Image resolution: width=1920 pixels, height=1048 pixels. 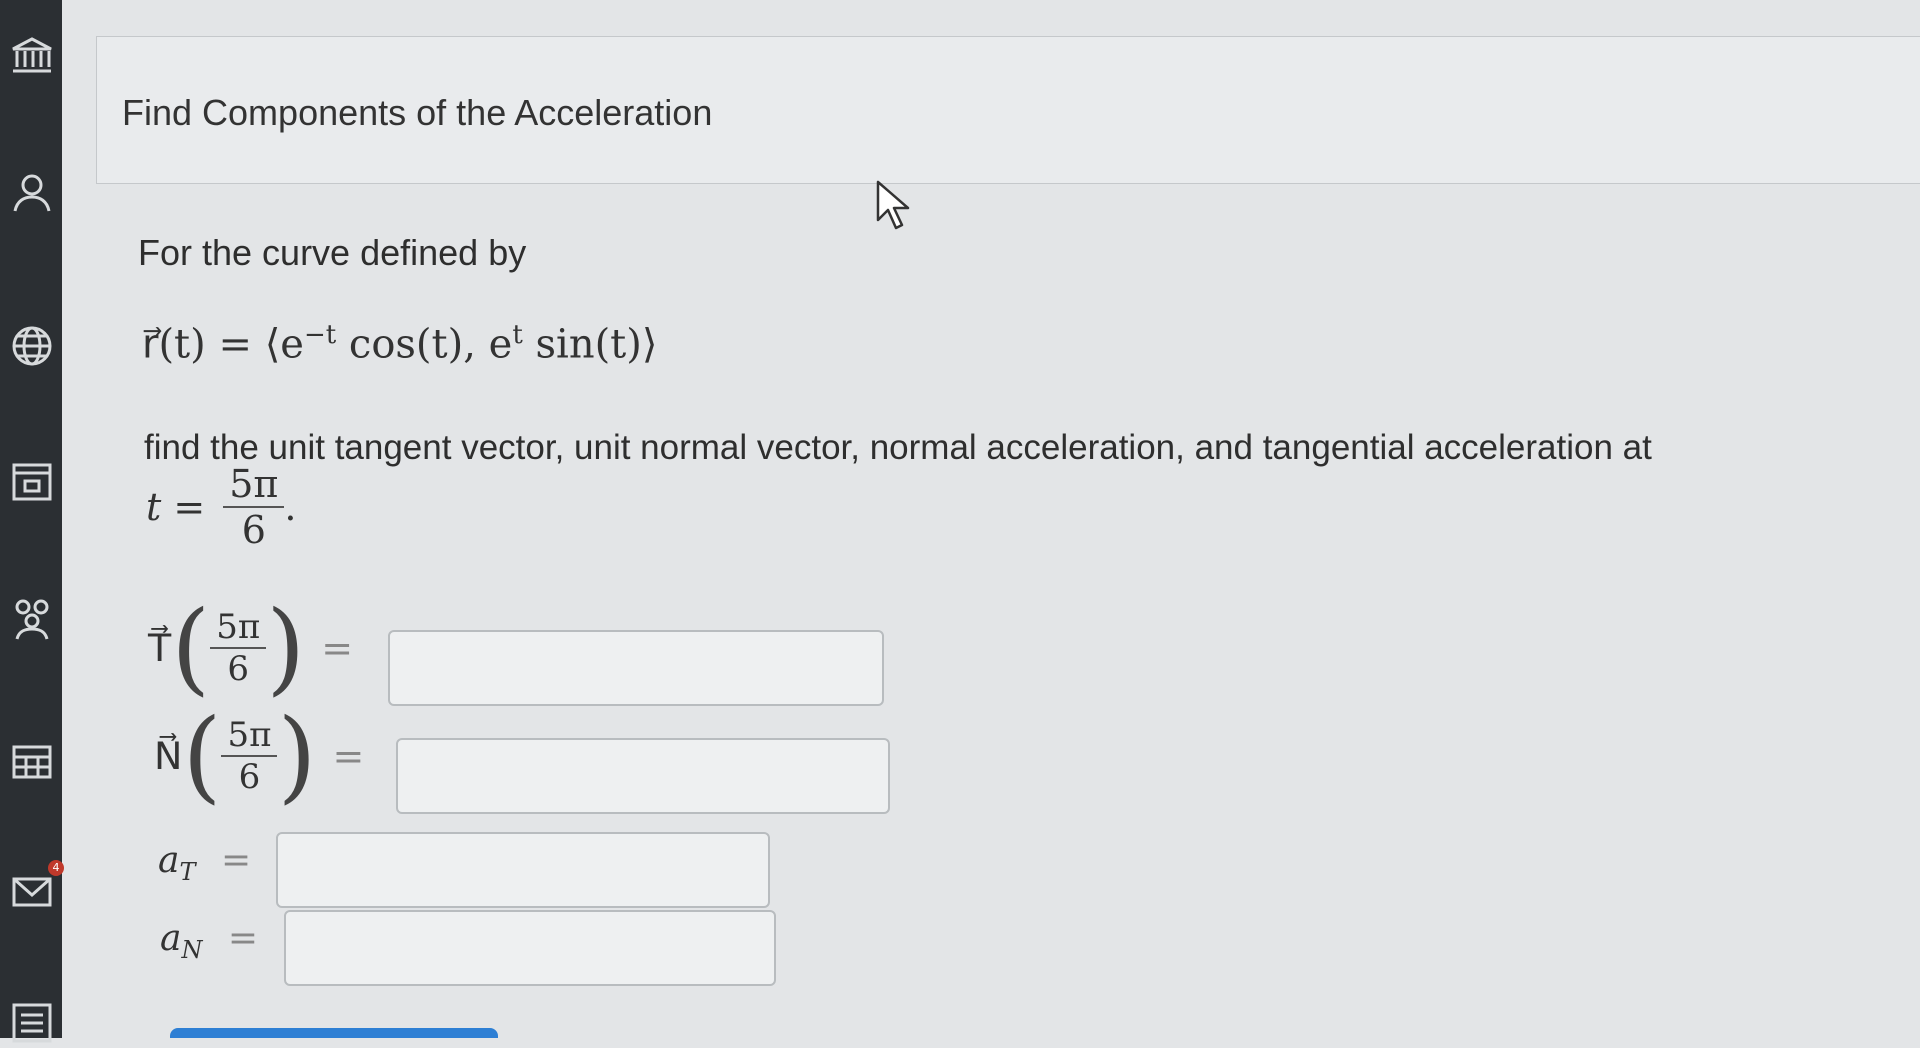 I want to click on T-denominator: 6, so click(x=238, y=669).